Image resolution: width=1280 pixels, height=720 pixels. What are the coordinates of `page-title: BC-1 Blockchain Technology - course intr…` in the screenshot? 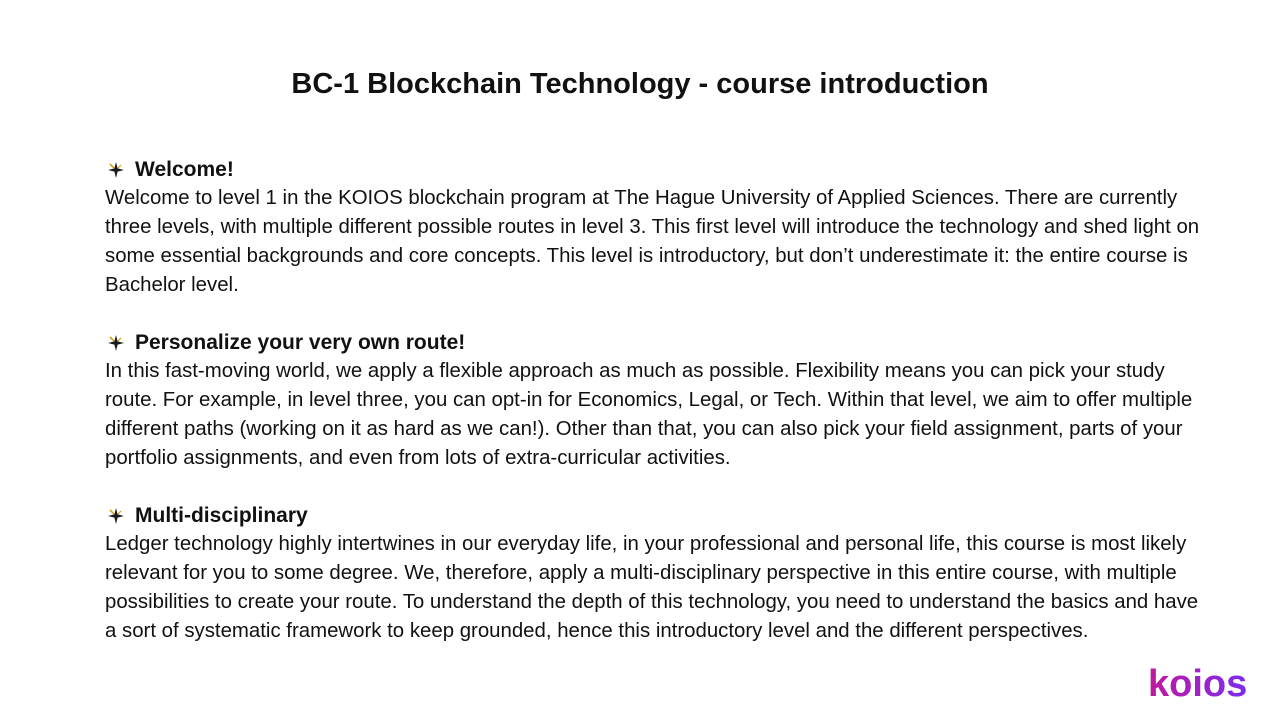 It's located at (640, 84).